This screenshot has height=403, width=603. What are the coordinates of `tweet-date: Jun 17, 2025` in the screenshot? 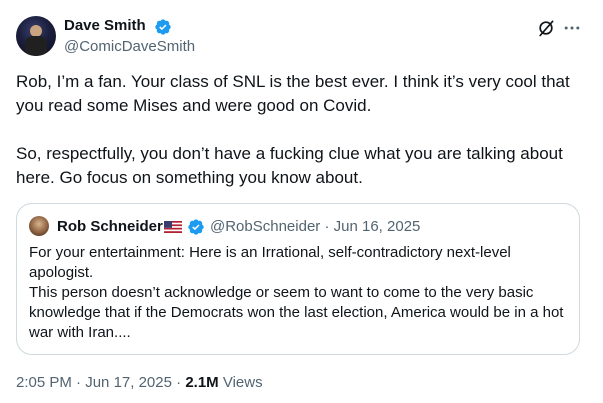 It's located at (128, 382).